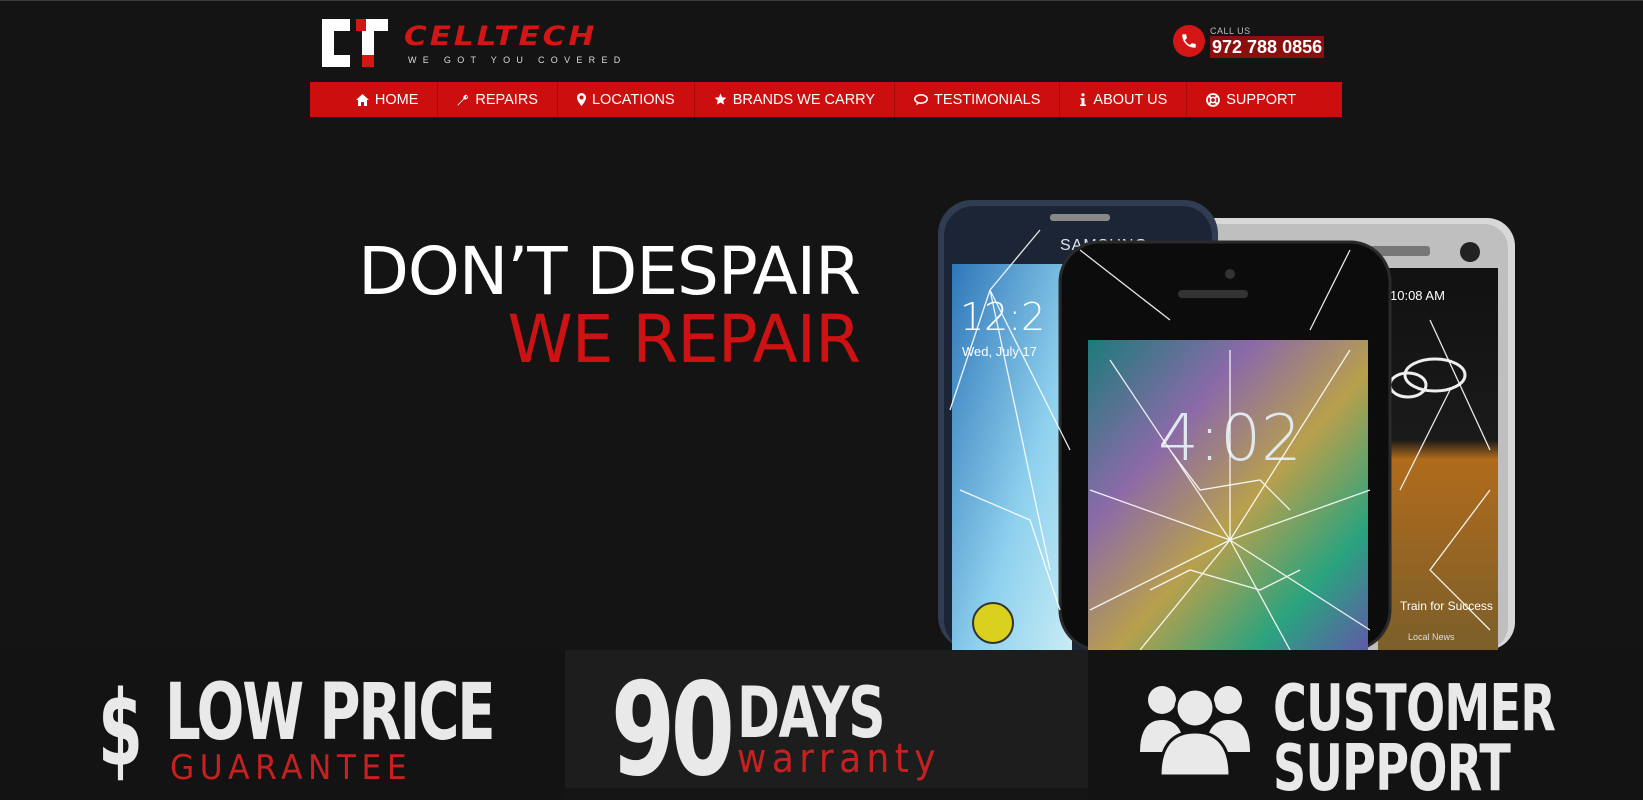 This screenshot has height=800, width=1643. What do you see at coordinates (1230, 31) in the screenshot?
I see `call-us-label: CALL US` at bounding box center [1230, 31].